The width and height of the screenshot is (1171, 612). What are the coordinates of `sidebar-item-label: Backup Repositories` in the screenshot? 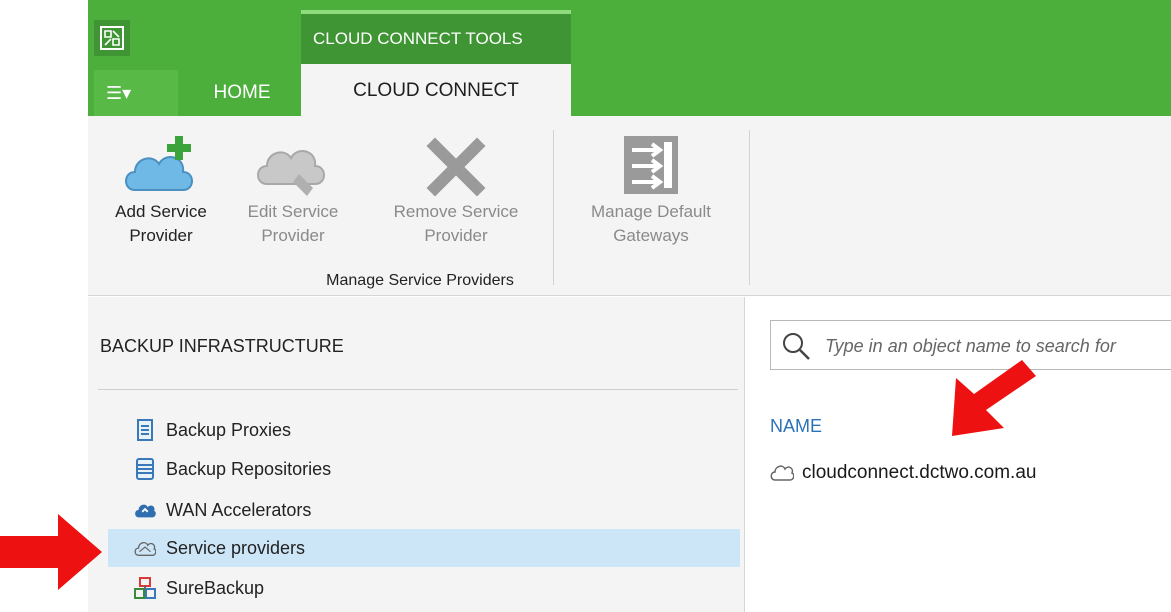 It's located at (249, 468).